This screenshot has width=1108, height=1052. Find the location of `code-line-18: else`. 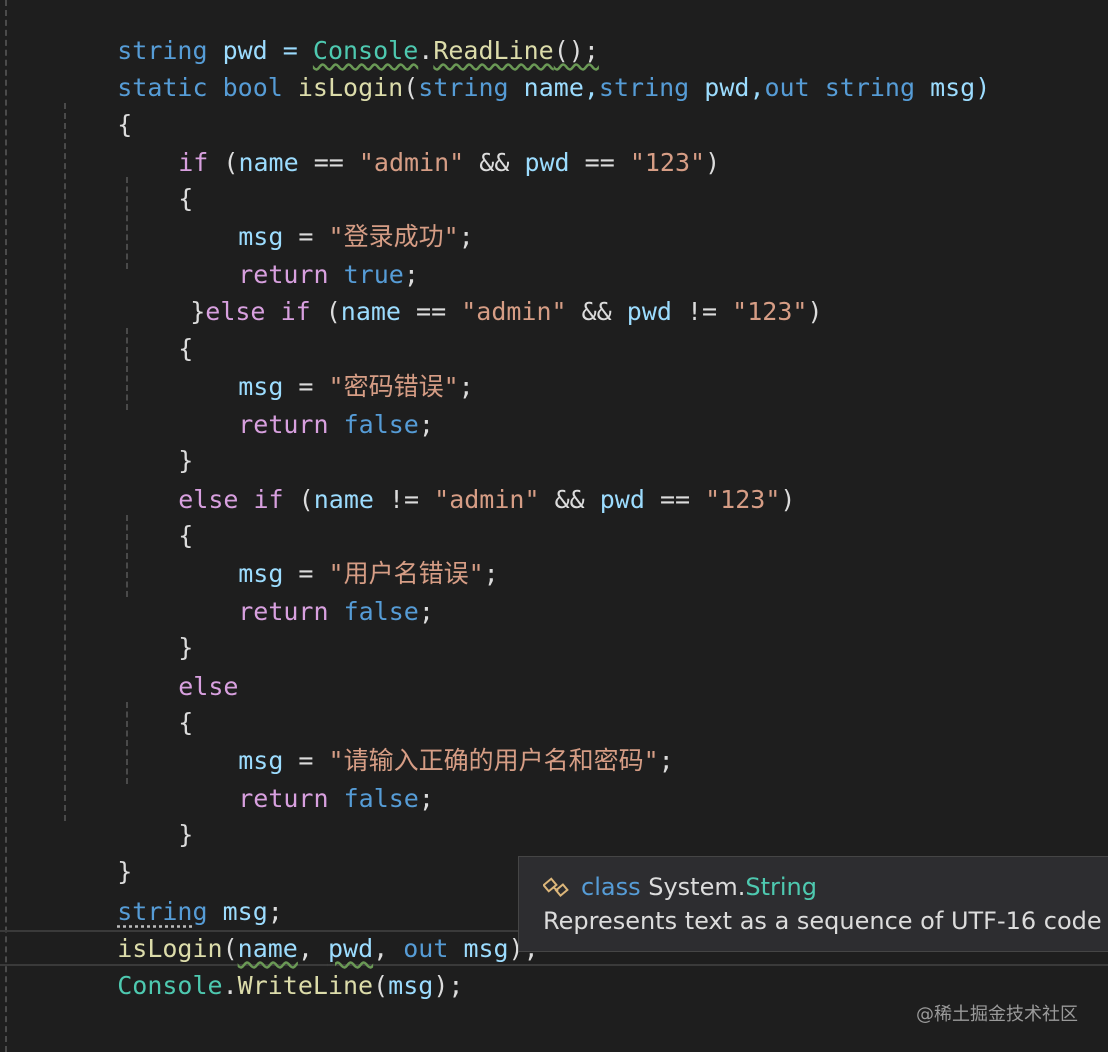

code-line-18: else is located at coordinates (178, 666).